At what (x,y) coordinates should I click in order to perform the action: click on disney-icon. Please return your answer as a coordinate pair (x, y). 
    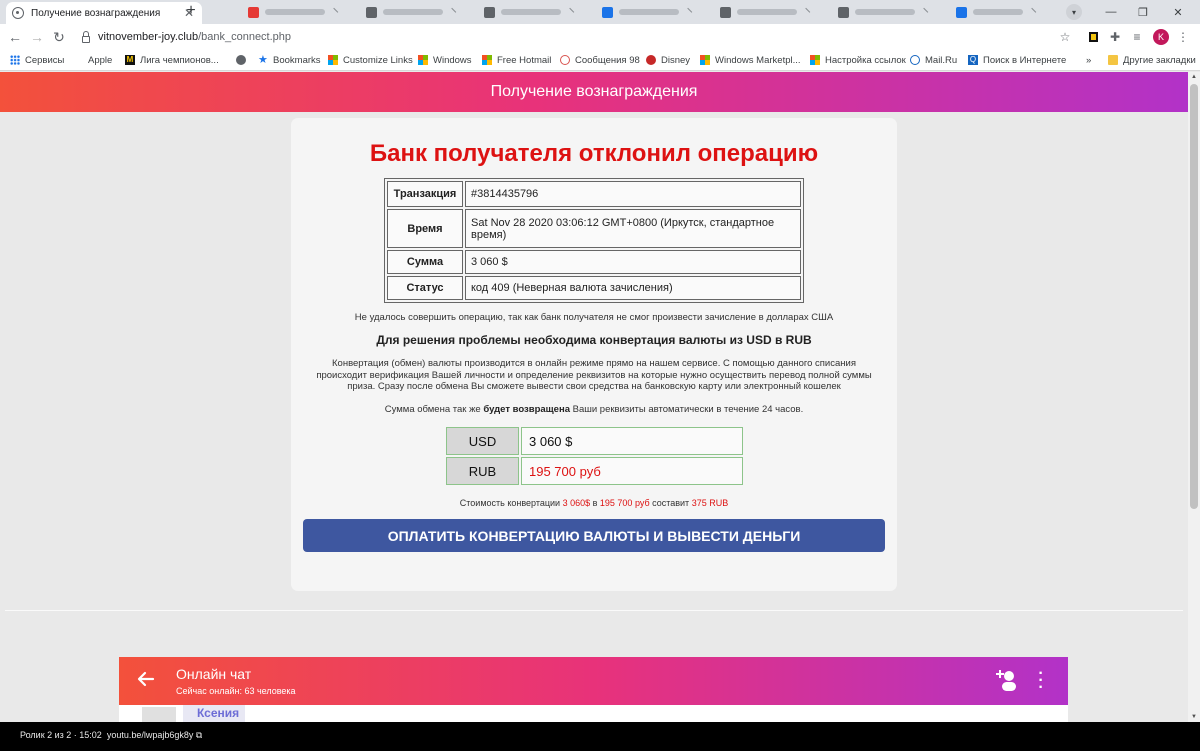
    Looking at the image, I should click on (651, 60).